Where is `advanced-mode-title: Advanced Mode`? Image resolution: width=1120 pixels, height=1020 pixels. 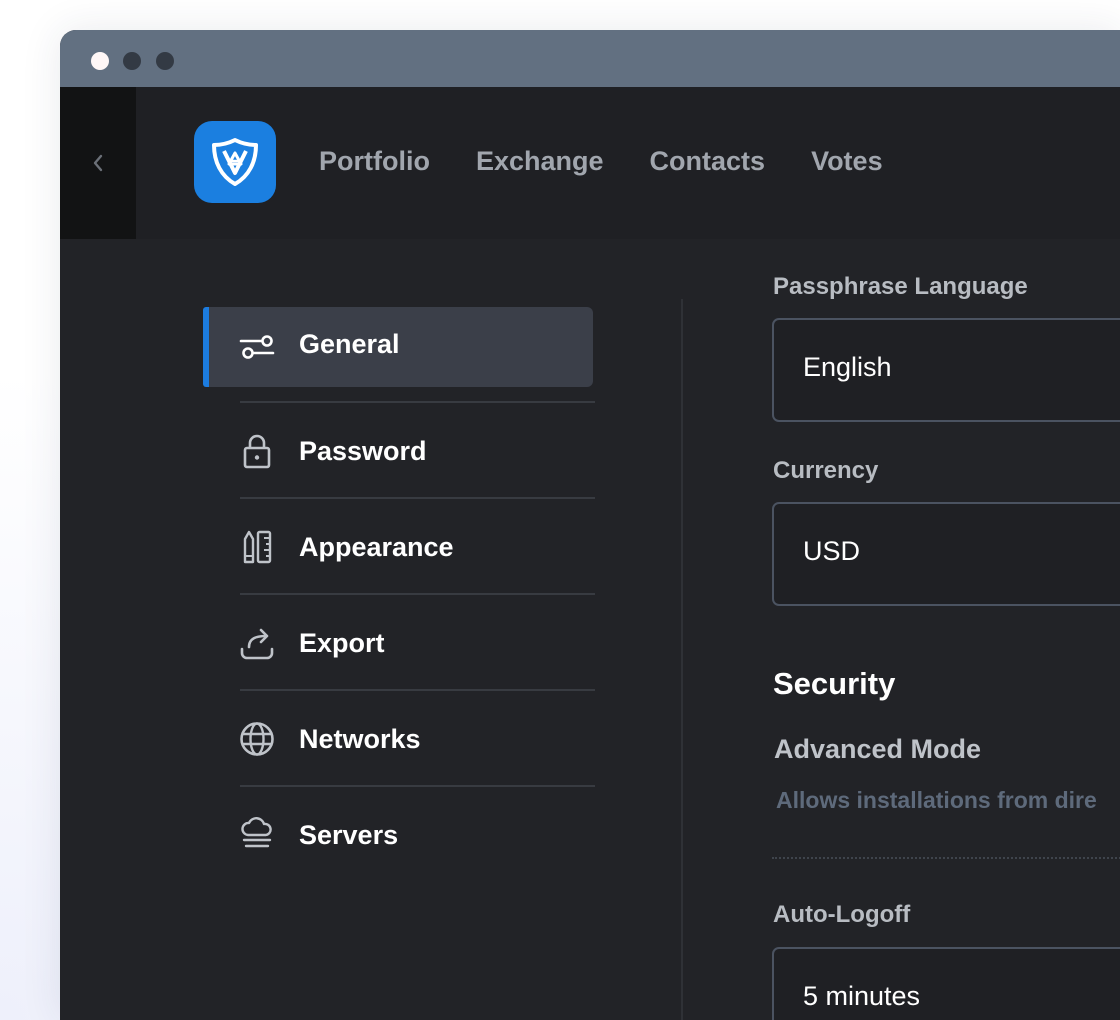 advanced-mode-title: Advanced Mode is located at coordinates (878, 749).